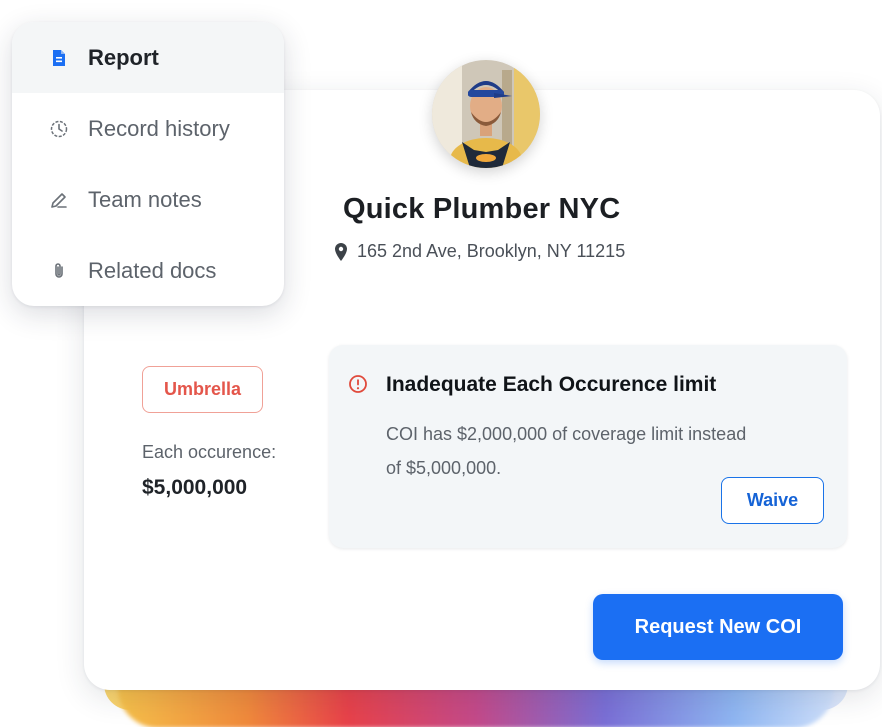  Describe the element at coordinates (123, 57) in the screenshot. I see `menu-item-label: Report` at that location.